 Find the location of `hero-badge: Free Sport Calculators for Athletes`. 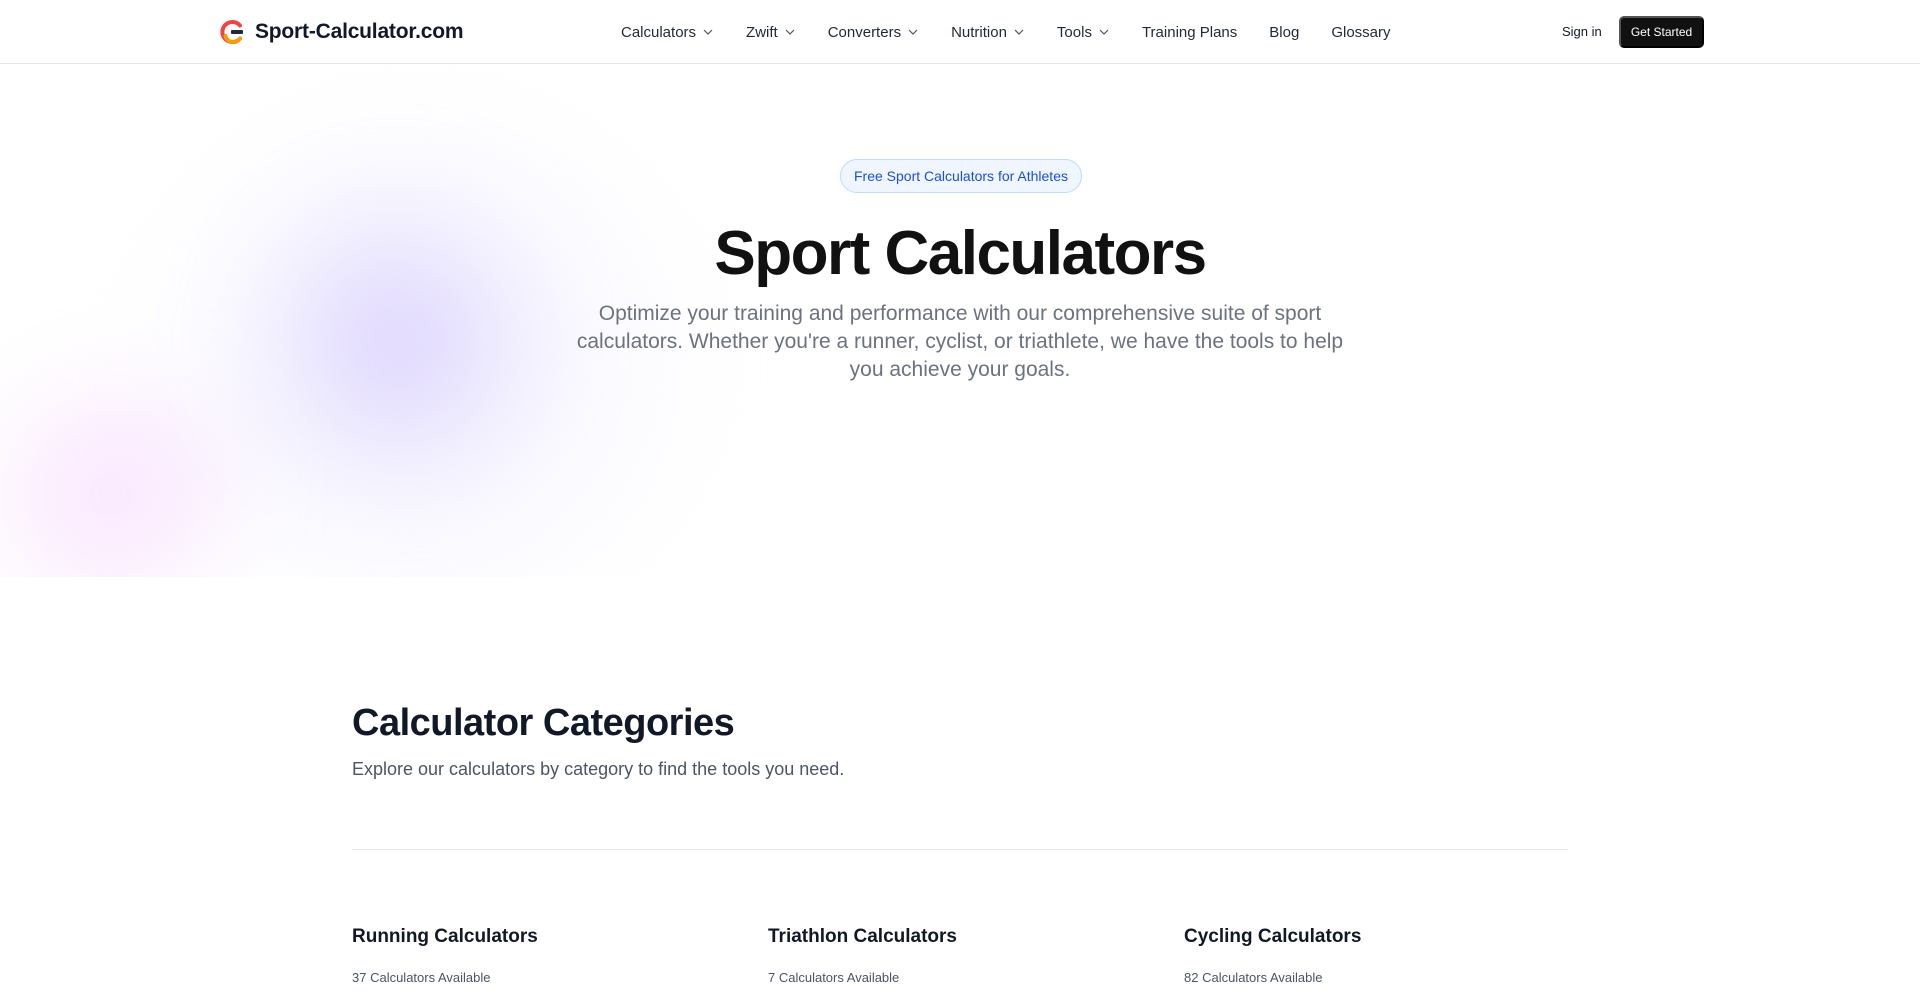

hero-badge: Free Sport Calculators for Athletes is located at coordinates (961, 176).